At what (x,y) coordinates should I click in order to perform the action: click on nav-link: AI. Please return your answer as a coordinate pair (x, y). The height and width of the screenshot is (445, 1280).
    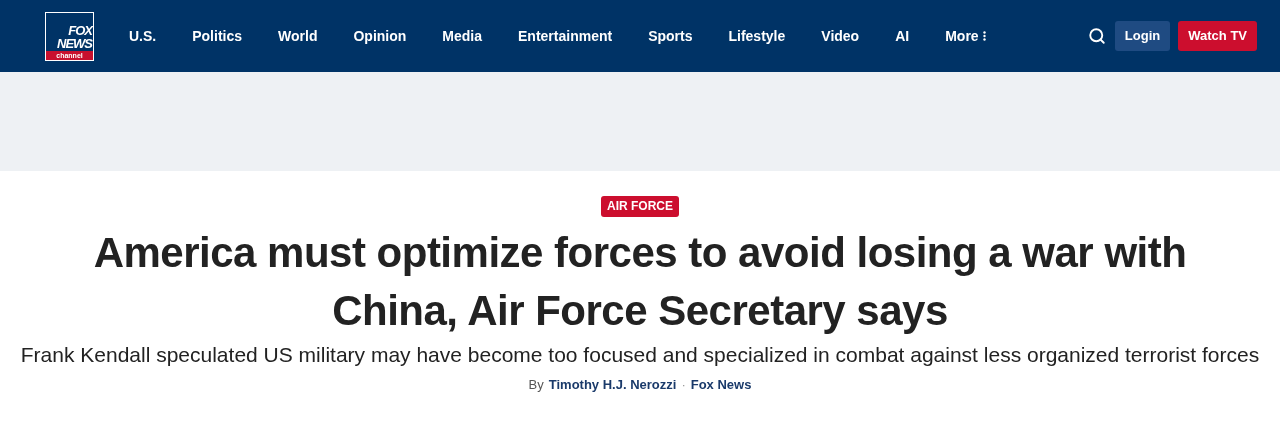
    Looking at the image, I should click on (902, 36).